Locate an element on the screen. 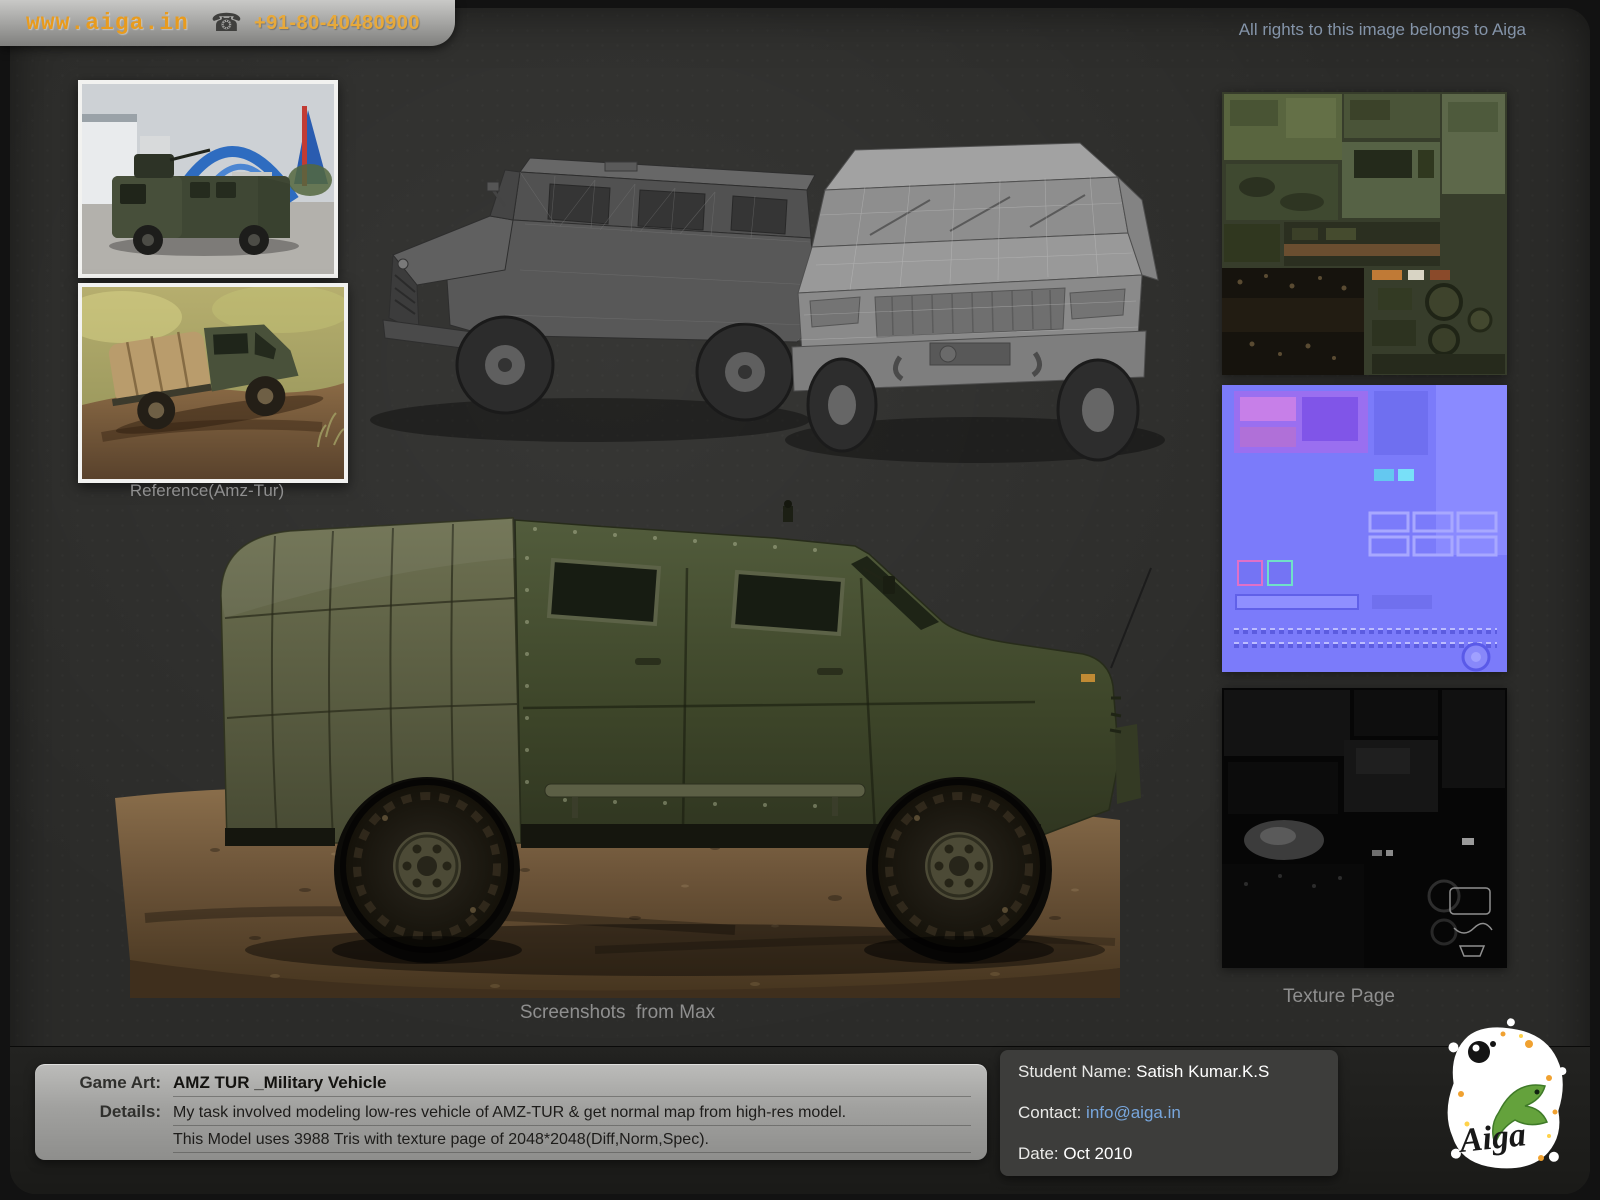 Image resolution: width=1600 pixels, height=1200 pixels. date-label: Date: is located at coordinates (1038, 1153).